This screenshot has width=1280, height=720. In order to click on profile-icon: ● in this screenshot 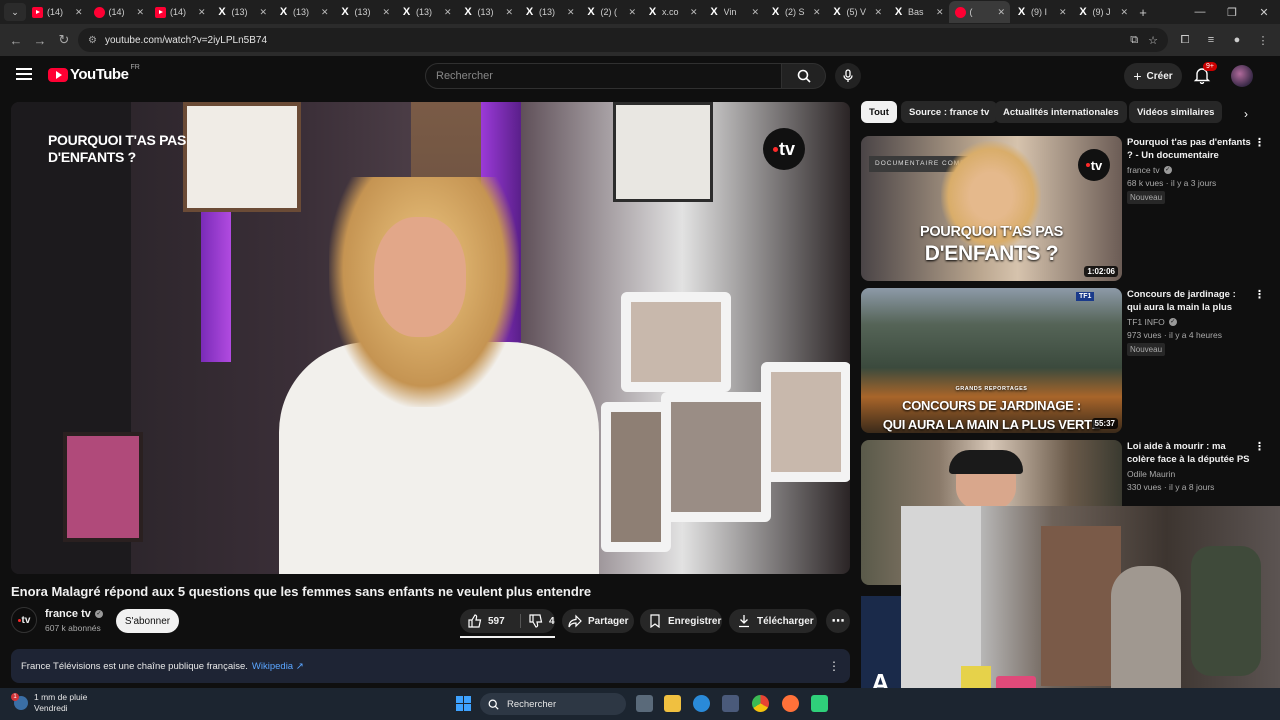, I will do `click(1237, 40)`.